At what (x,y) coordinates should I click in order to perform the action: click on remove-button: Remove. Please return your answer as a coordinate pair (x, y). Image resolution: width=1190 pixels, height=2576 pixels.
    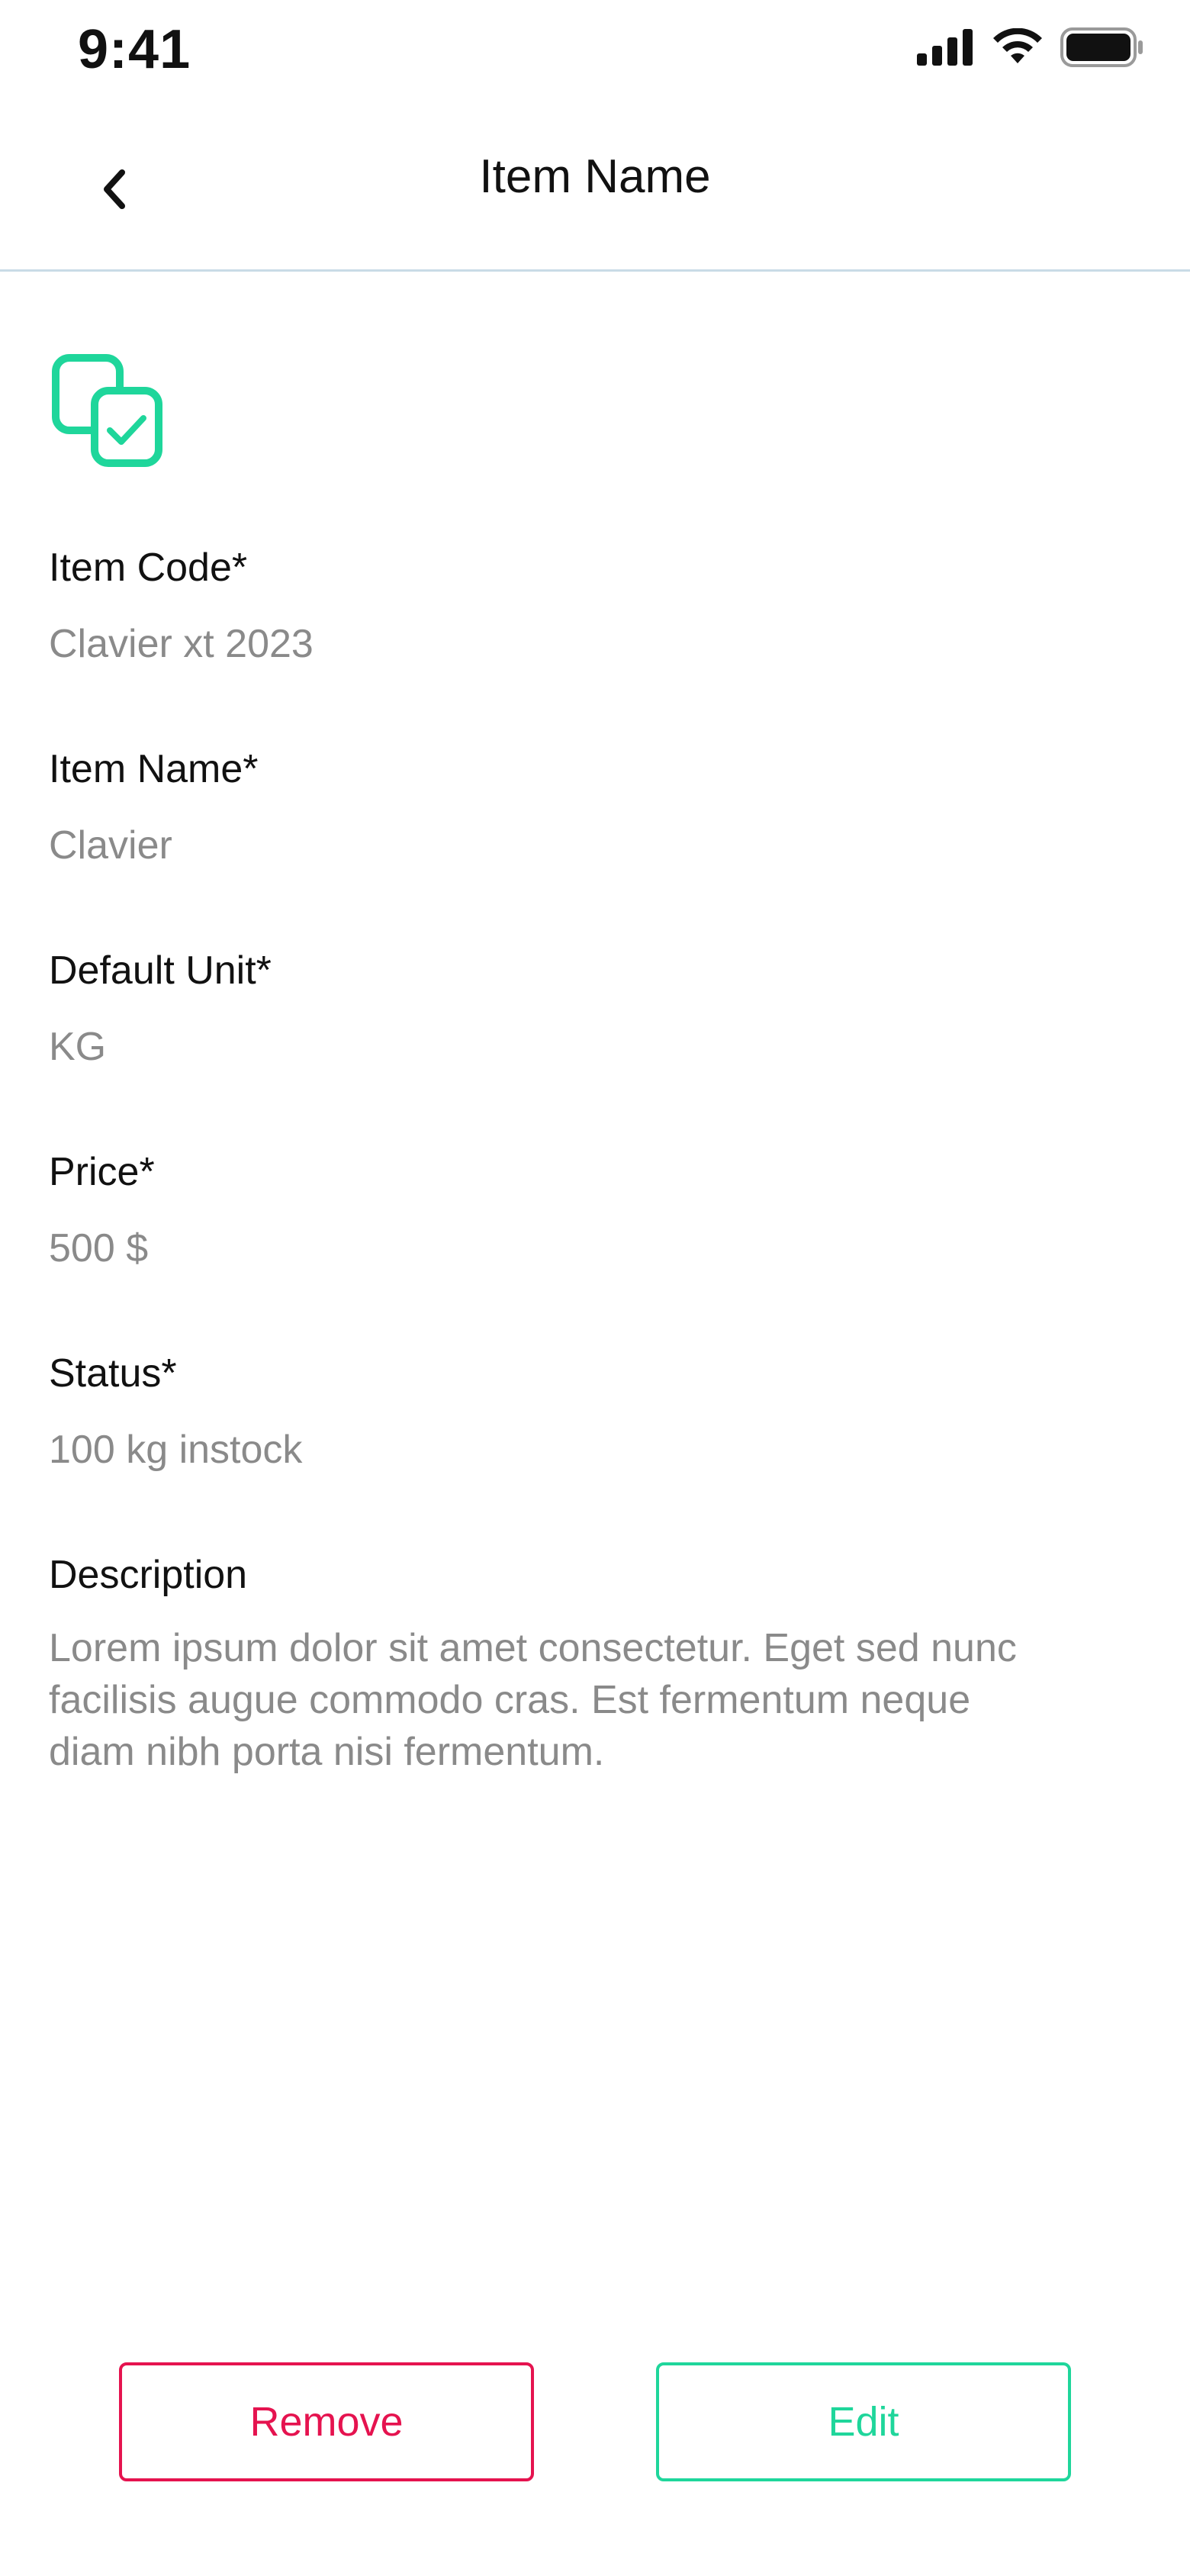
    Looking at the image, I should click on (326, 2421).